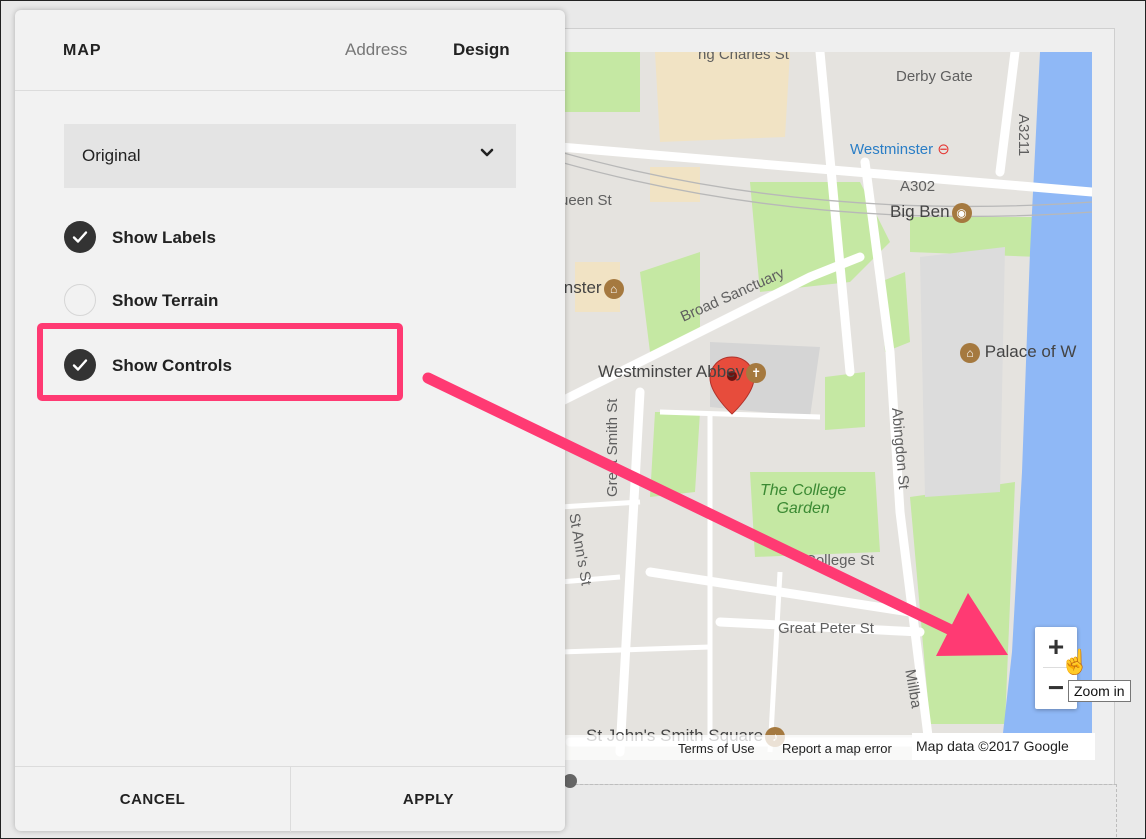  I want to click on cancel-button: CANCEL, so click(152, 799).